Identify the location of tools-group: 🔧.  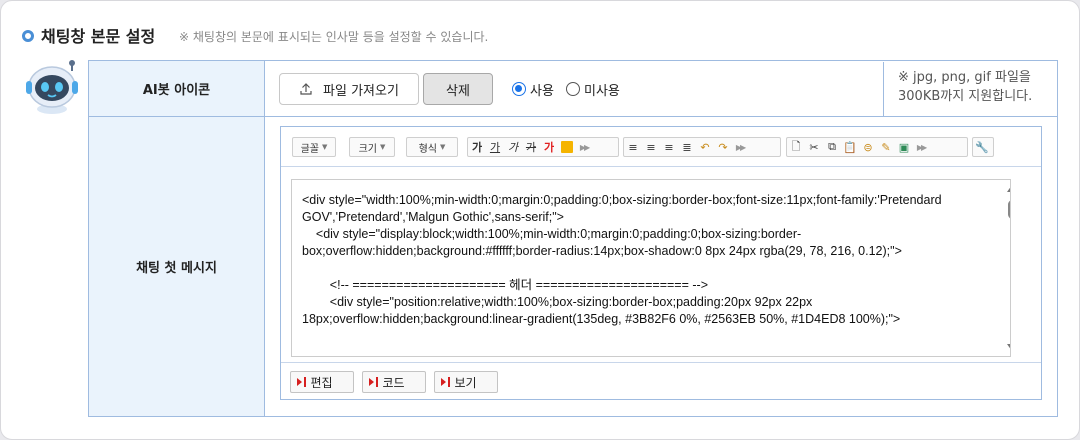
(983, 147).